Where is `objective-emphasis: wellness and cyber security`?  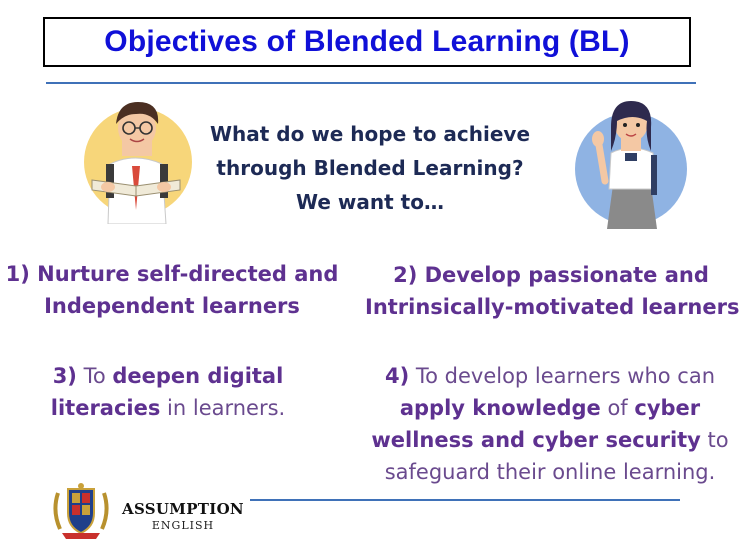 objective-emphasis: wellness and cyber security is located at coordinates (536, 440).